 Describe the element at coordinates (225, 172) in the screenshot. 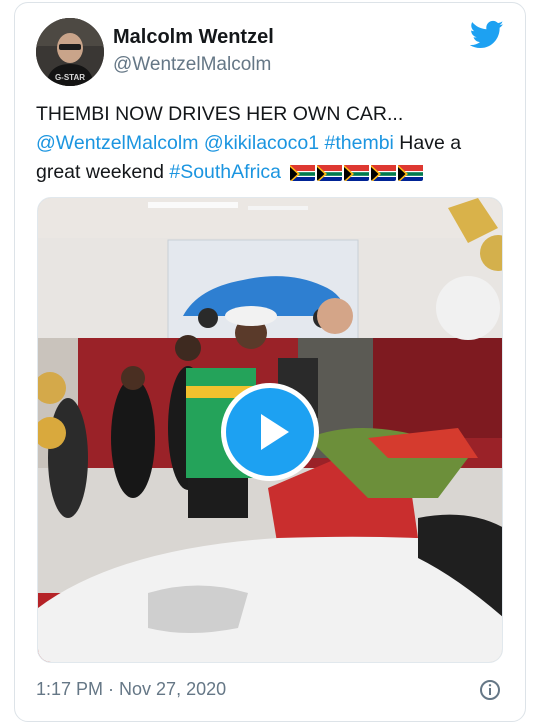

I see `hashtag-link: #SouthAfrica` at that location.